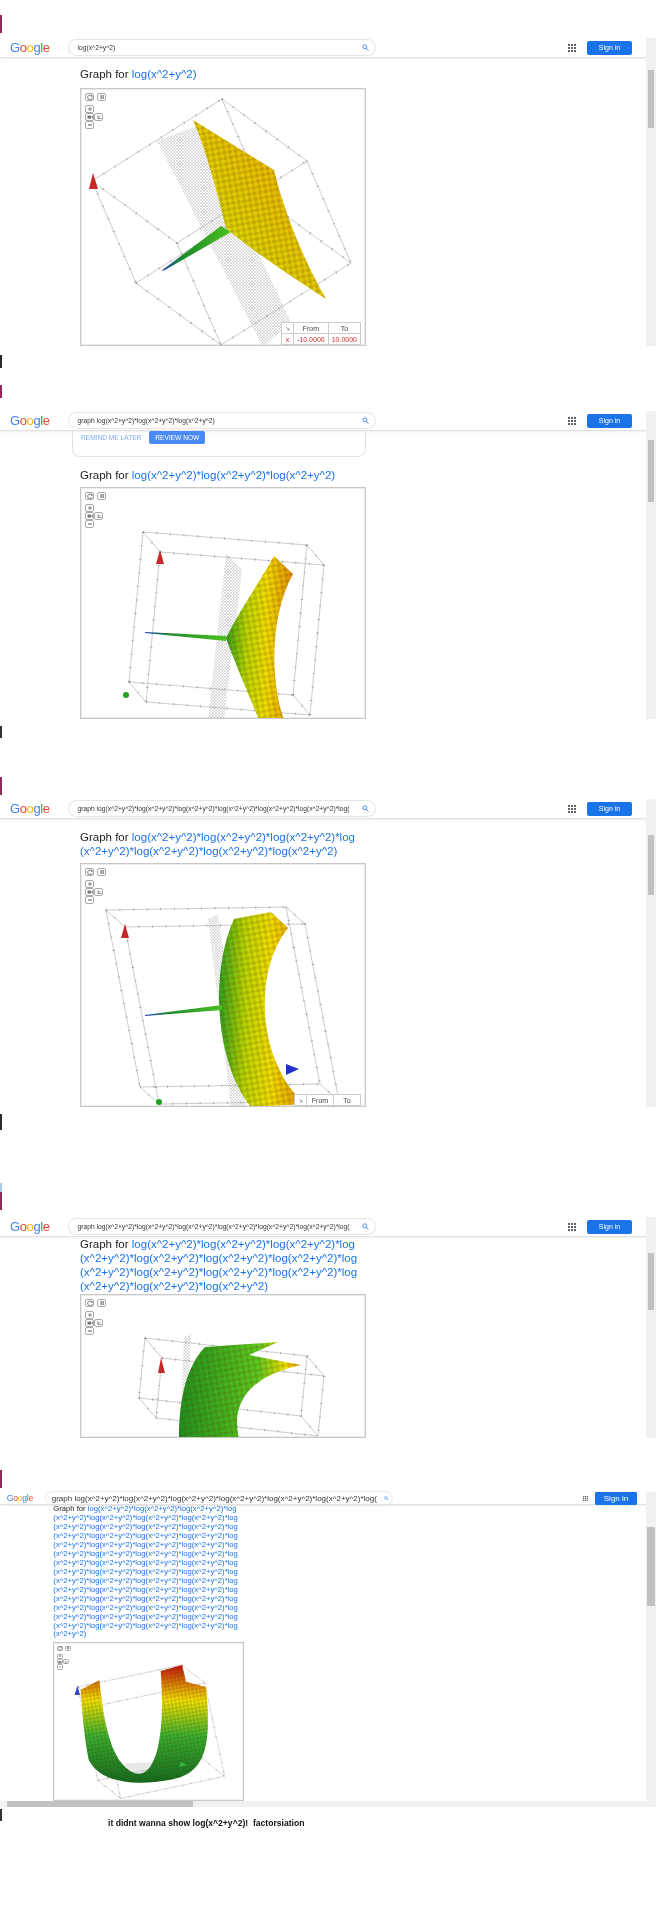 This screenshot has width=656, height=1920. I want to click on caption-text: it didnt wanna show log(x^2+y^2)! factorsiation, so click(206, 1822).